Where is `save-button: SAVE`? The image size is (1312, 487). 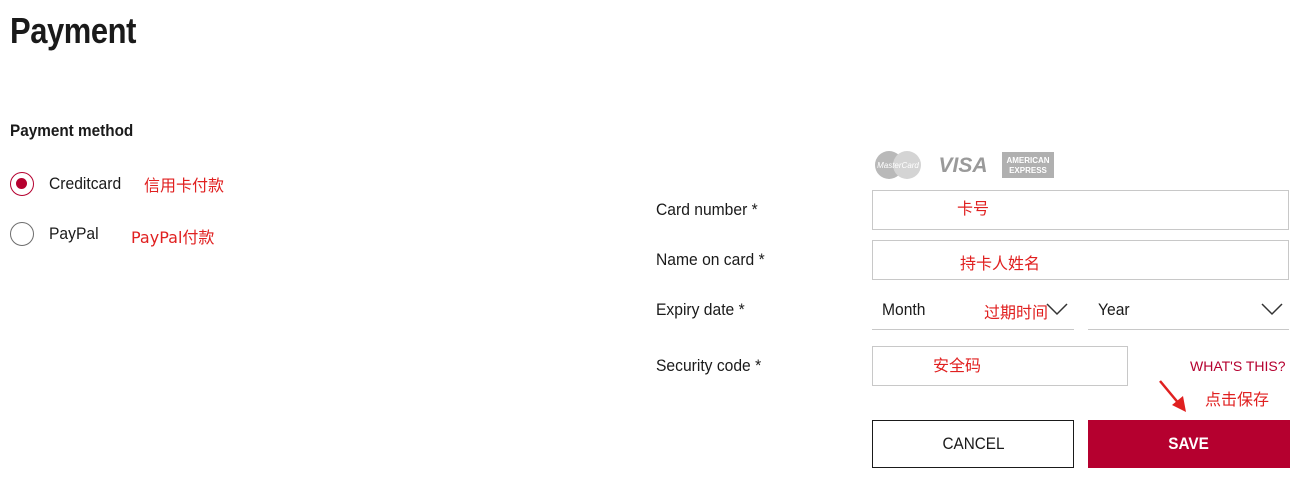
save-button: SAVE is located at coordinates (1189, 444).